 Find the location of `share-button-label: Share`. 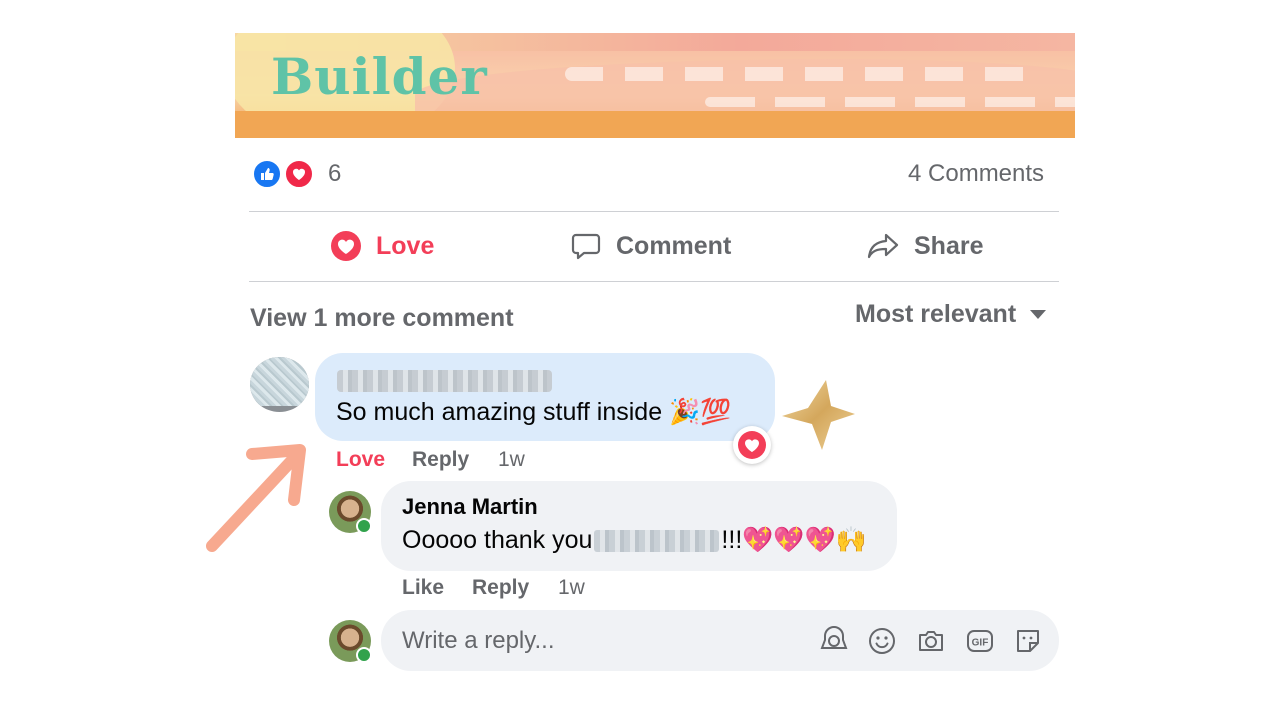

share-button-label: Share is located at coordinates (949, 245).